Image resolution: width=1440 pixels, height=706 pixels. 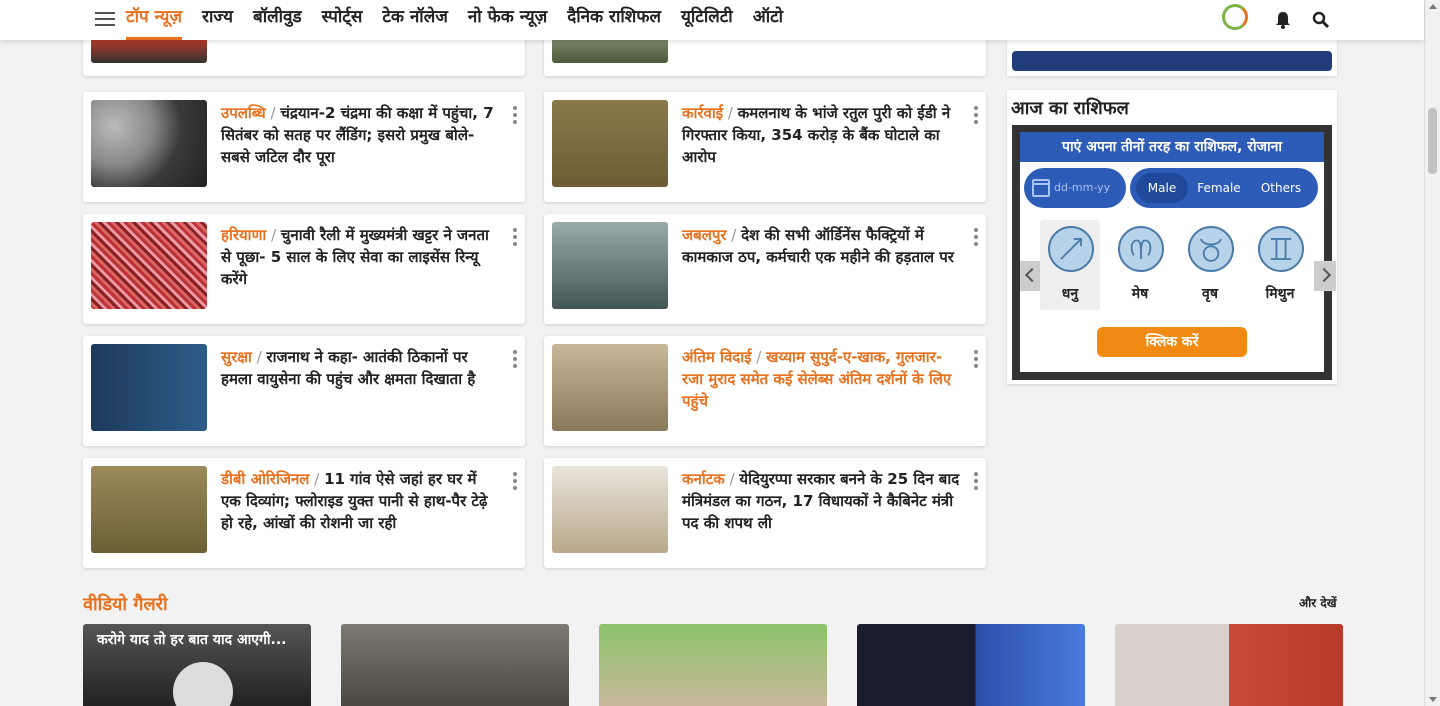 What do you see at coordinates (154, 20) in the screenshot?
I see `nav-link-top-news: टॉप न्यूज़` at bounding box center [154, 20].